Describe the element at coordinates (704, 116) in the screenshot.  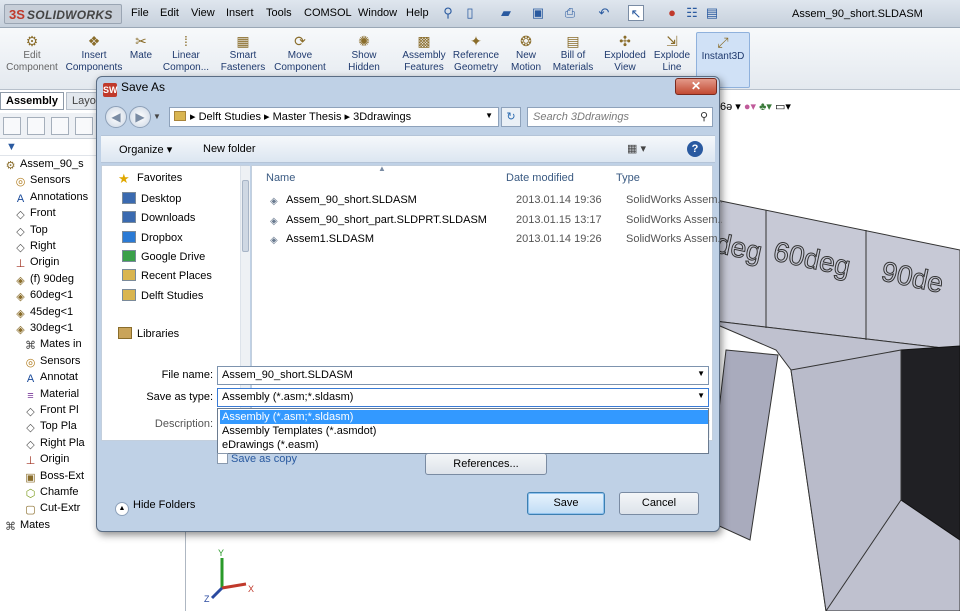
I see `search-icon: ⚲` at that location.